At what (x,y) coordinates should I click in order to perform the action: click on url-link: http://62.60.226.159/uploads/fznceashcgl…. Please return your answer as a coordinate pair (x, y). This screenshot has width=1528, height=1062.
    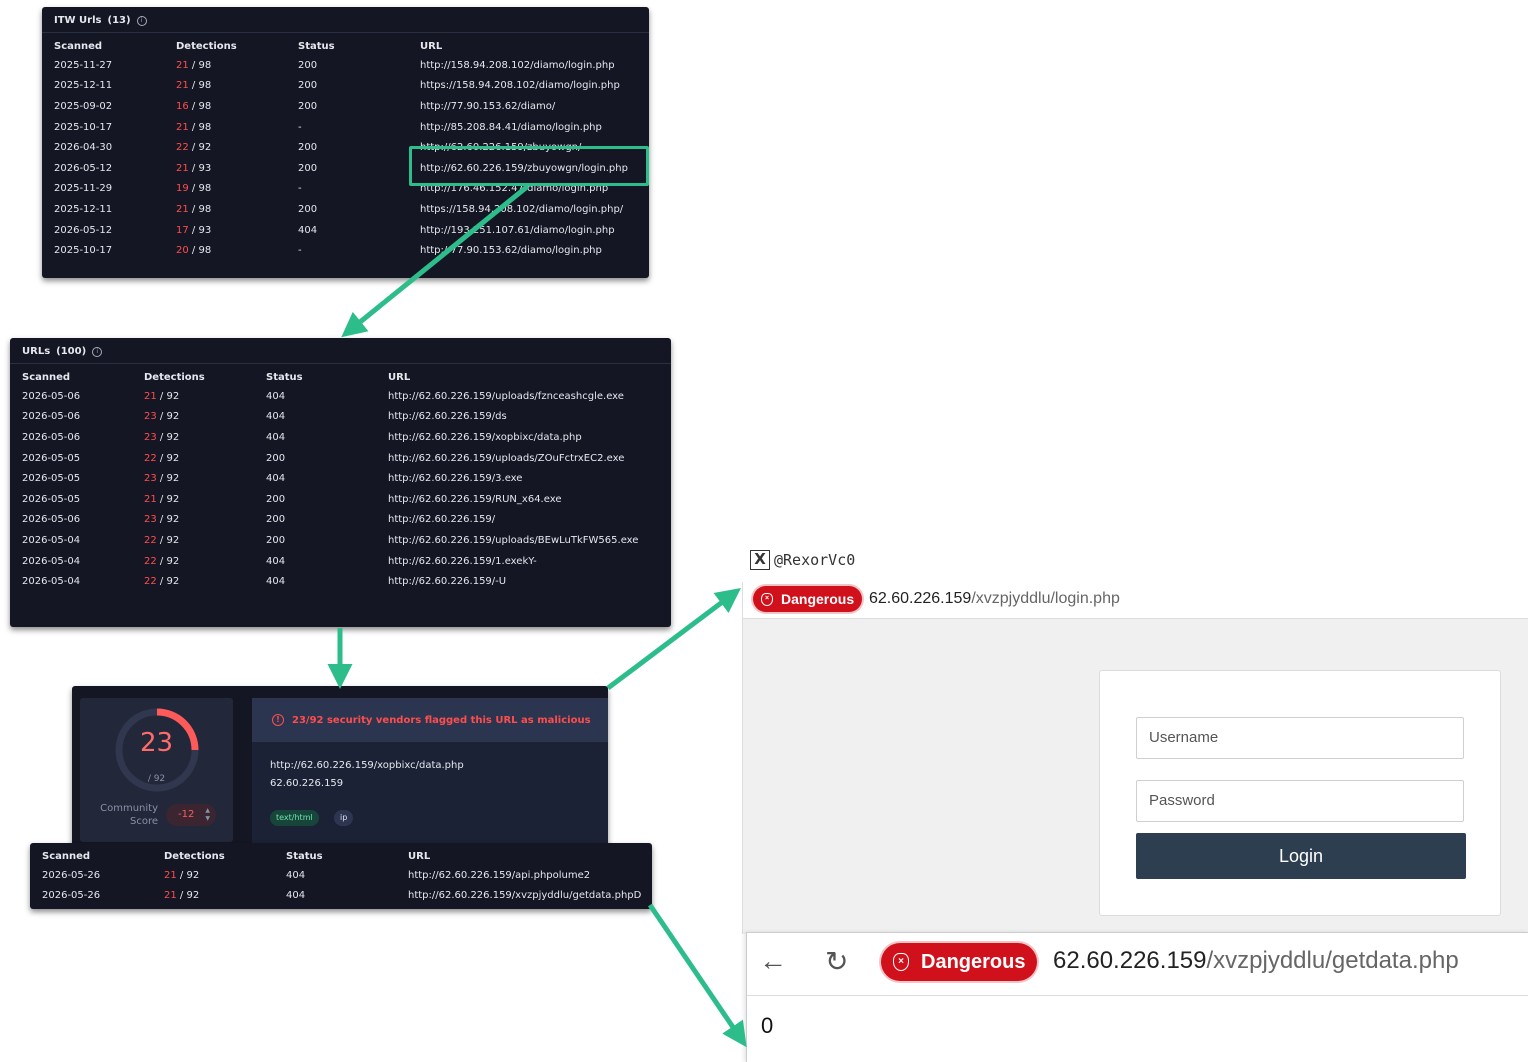
    Looking at the image, I should click on (513, 396).